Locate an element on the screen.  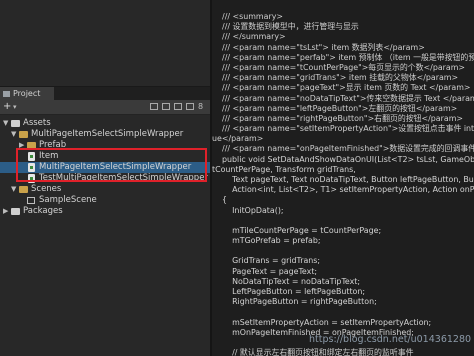
filter-icon is located at coordinates (154, 106).